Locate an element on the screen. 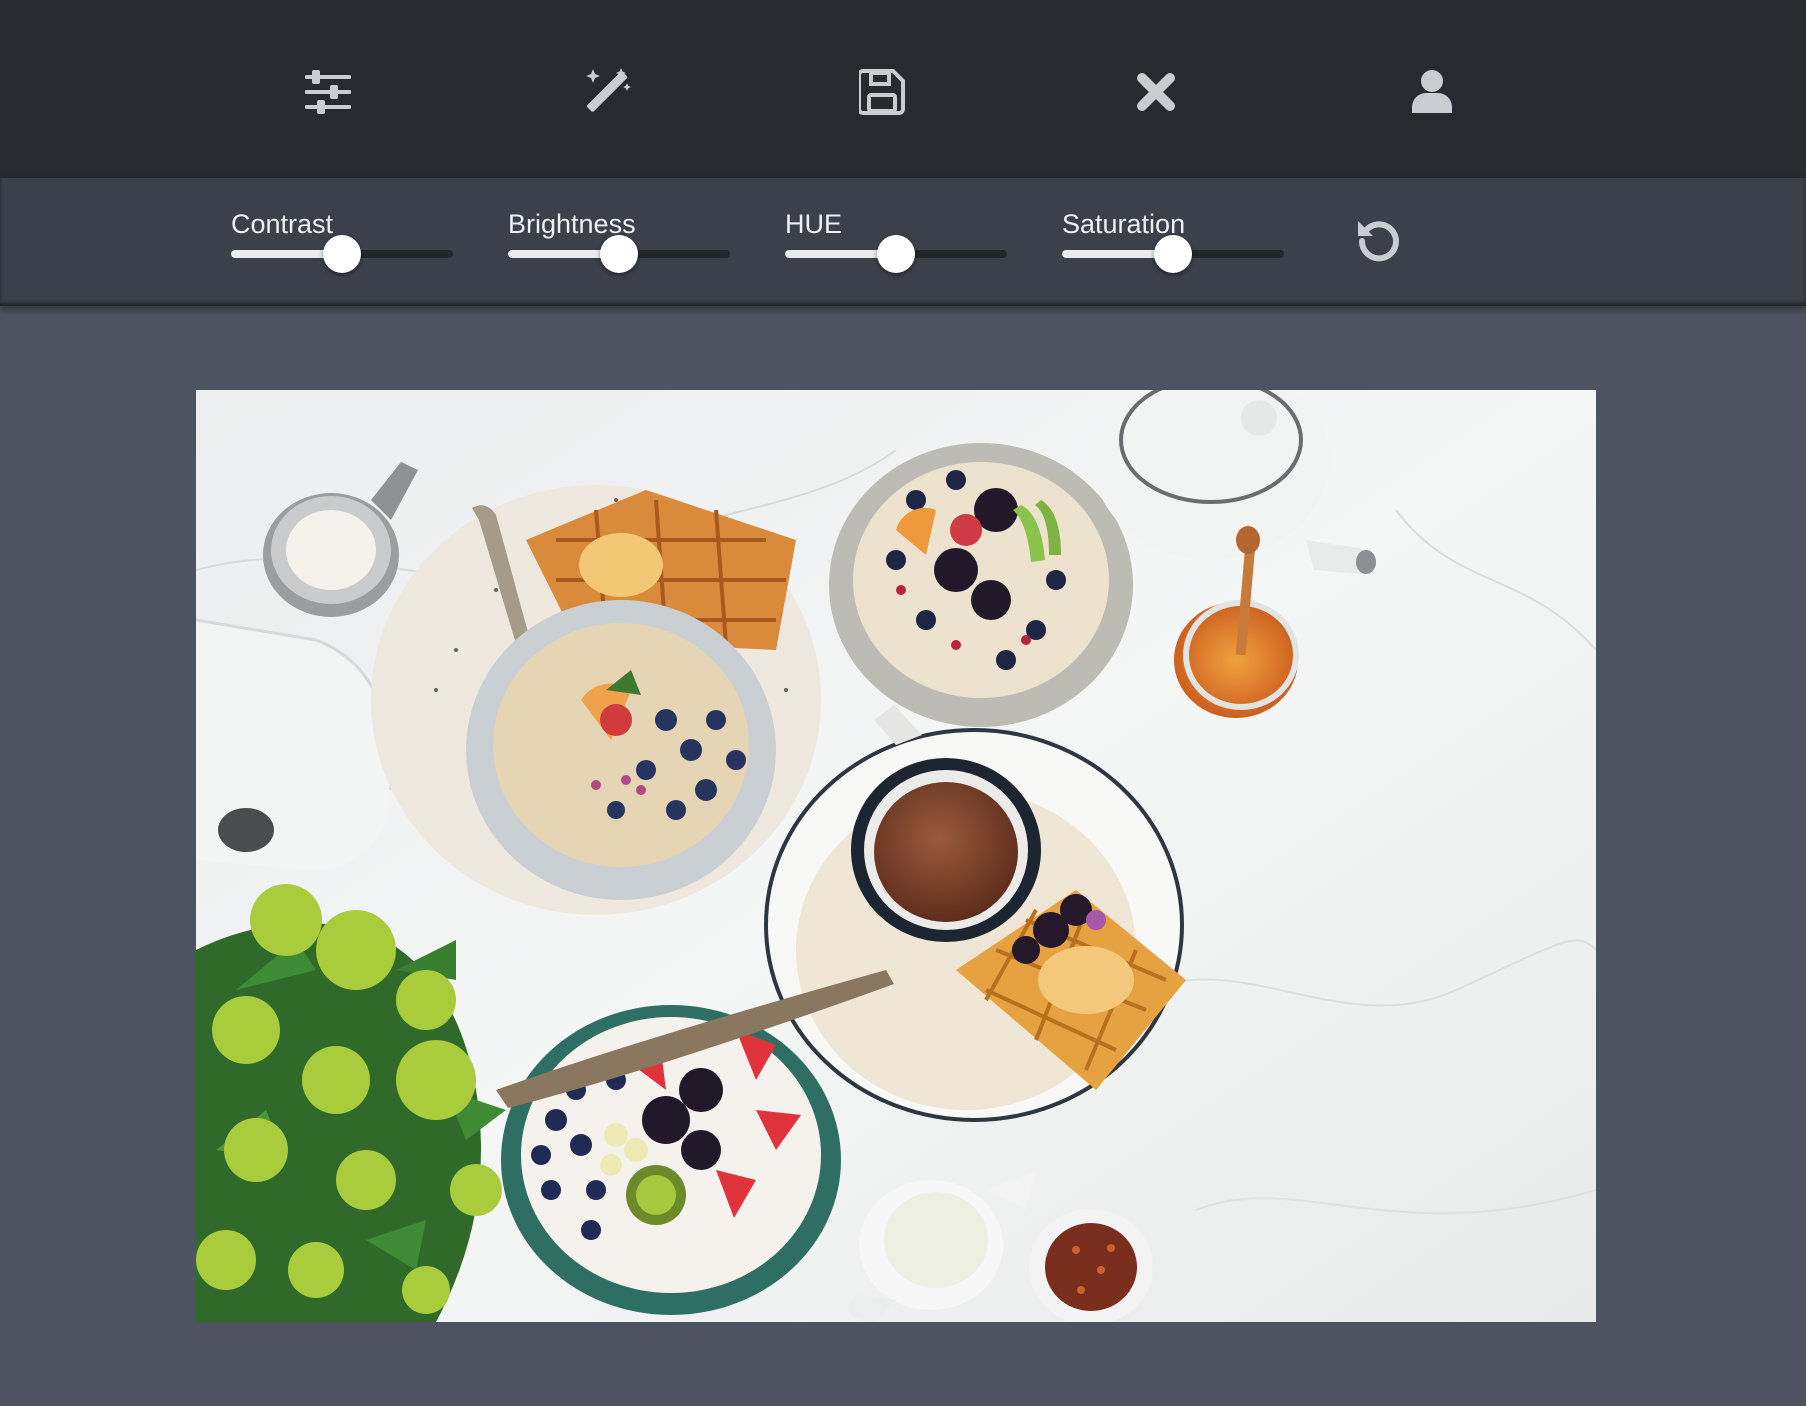  save-button is located at coordinates (882, 92).